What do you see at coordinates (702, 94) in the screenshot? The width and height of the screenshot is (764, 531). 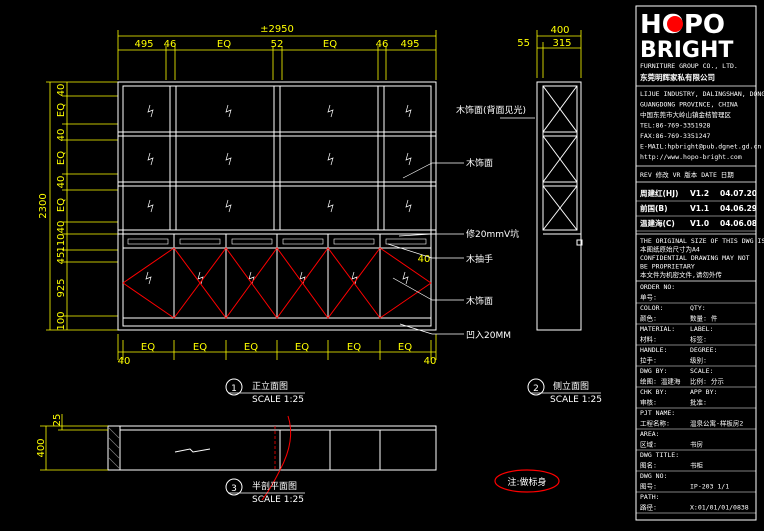 I see `address-line: LIJUE INDUSTRY, DALINGSHAN, DONGGUAN` at bounding box center [702, 94].